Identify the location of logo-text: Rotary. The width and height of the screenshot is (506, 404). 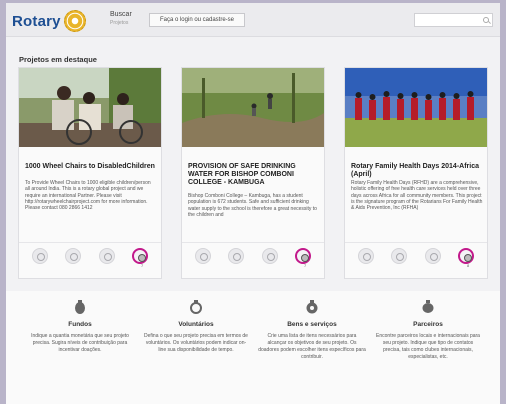
(36, 21).